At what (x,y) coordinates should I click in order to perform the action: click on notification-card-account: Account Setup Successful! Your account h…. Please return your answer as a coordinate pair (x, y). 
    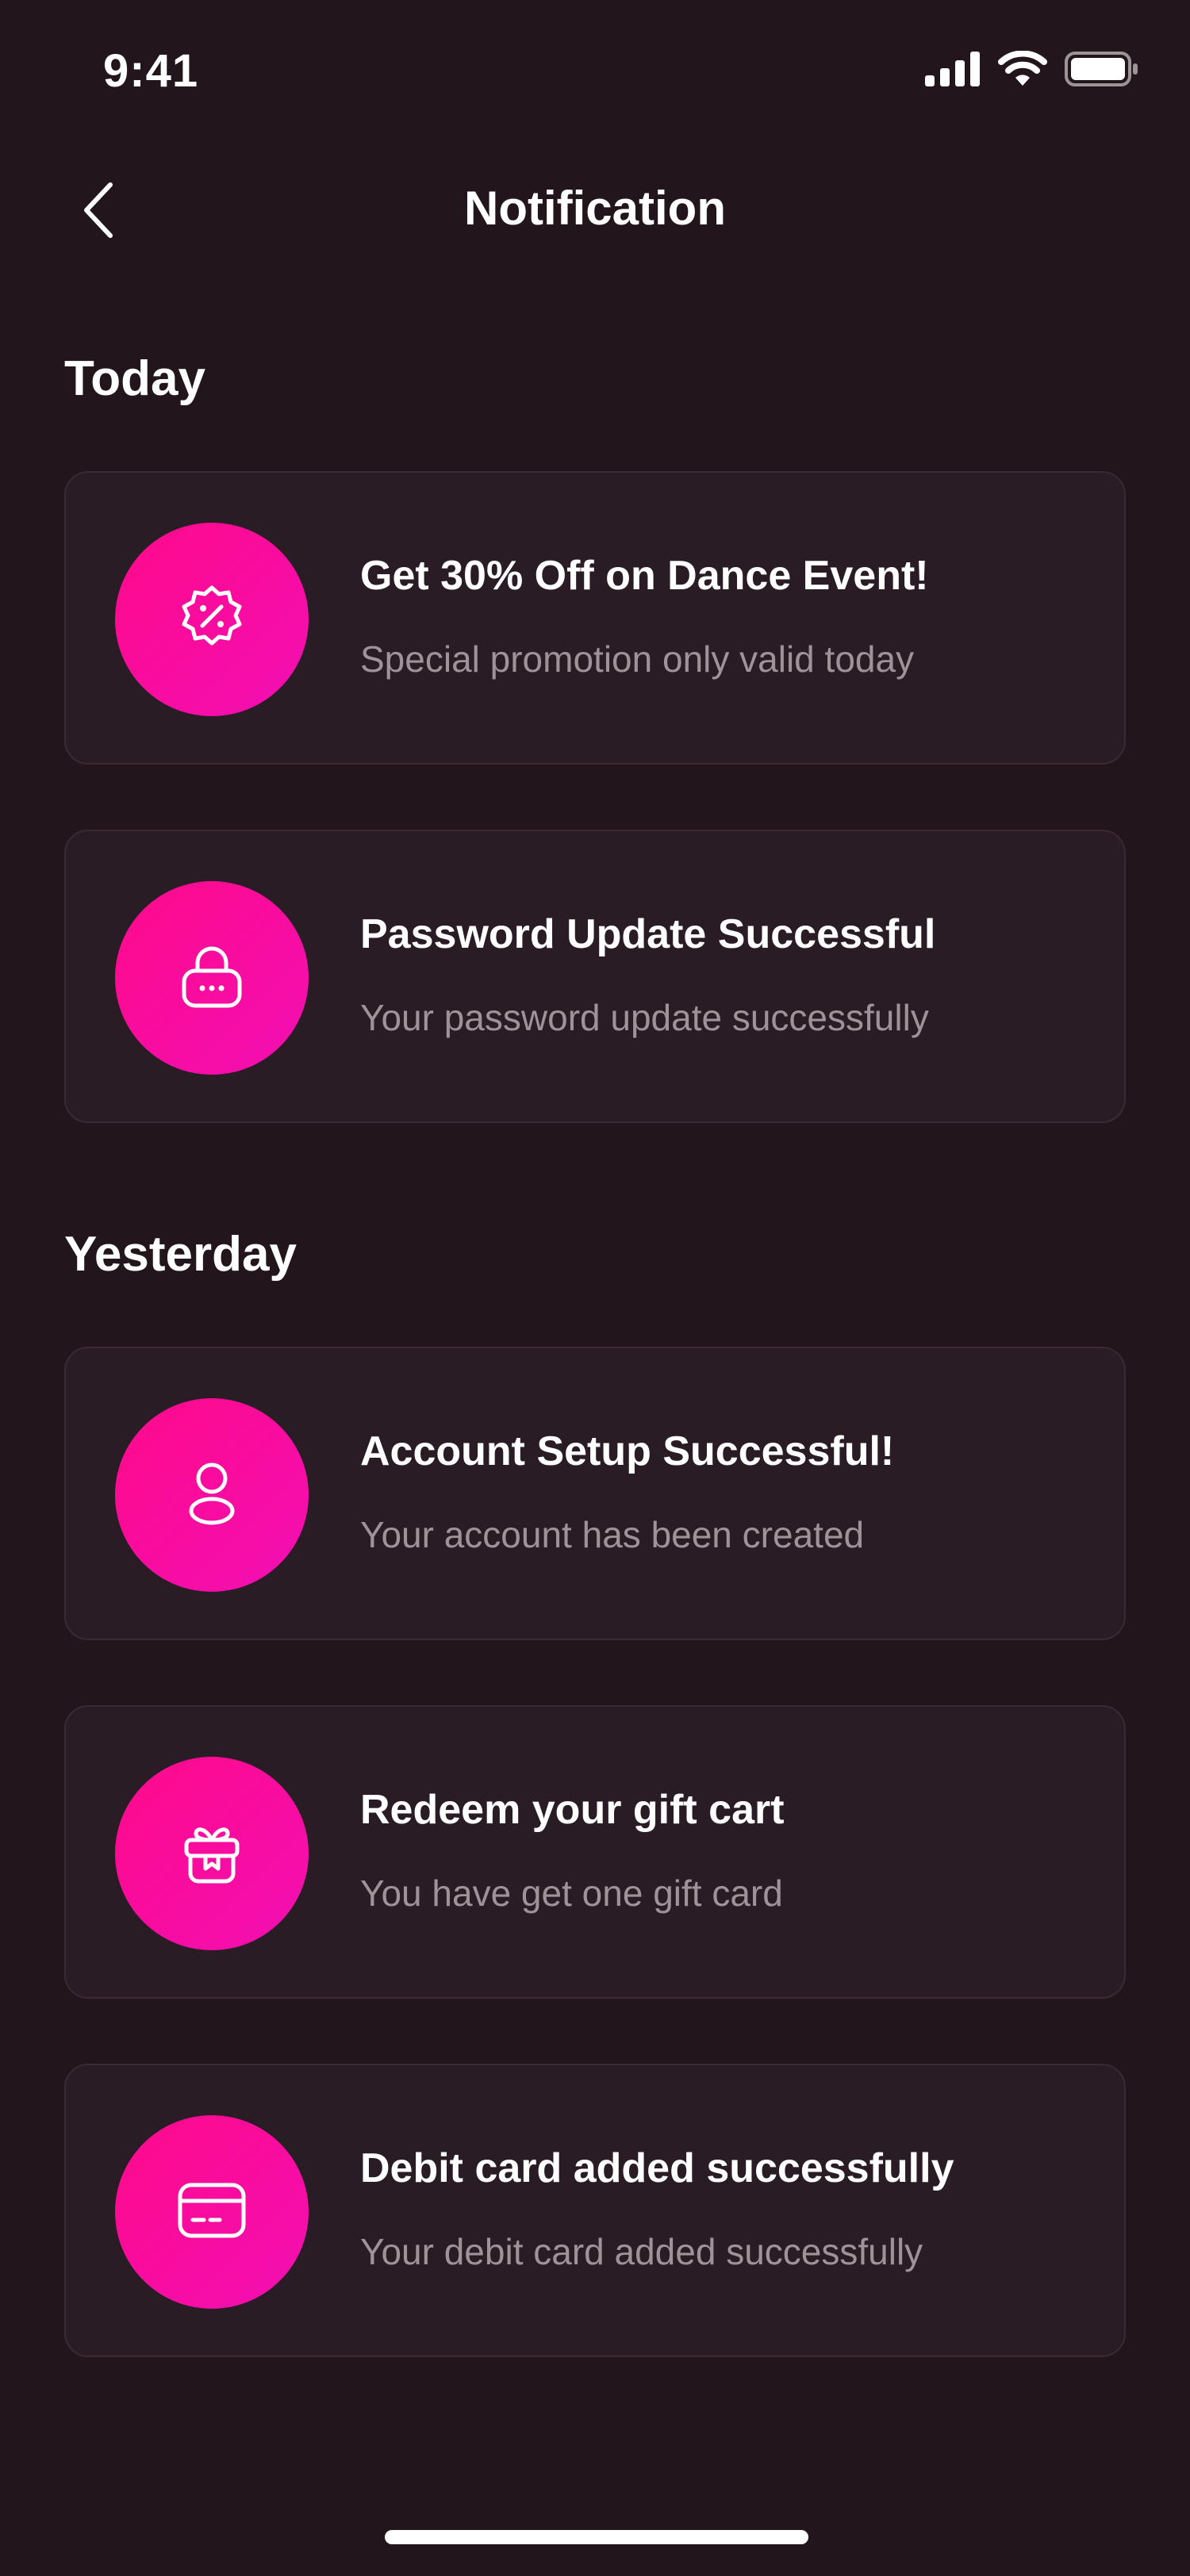
    Looking at the image, I should click on (595, 1494).